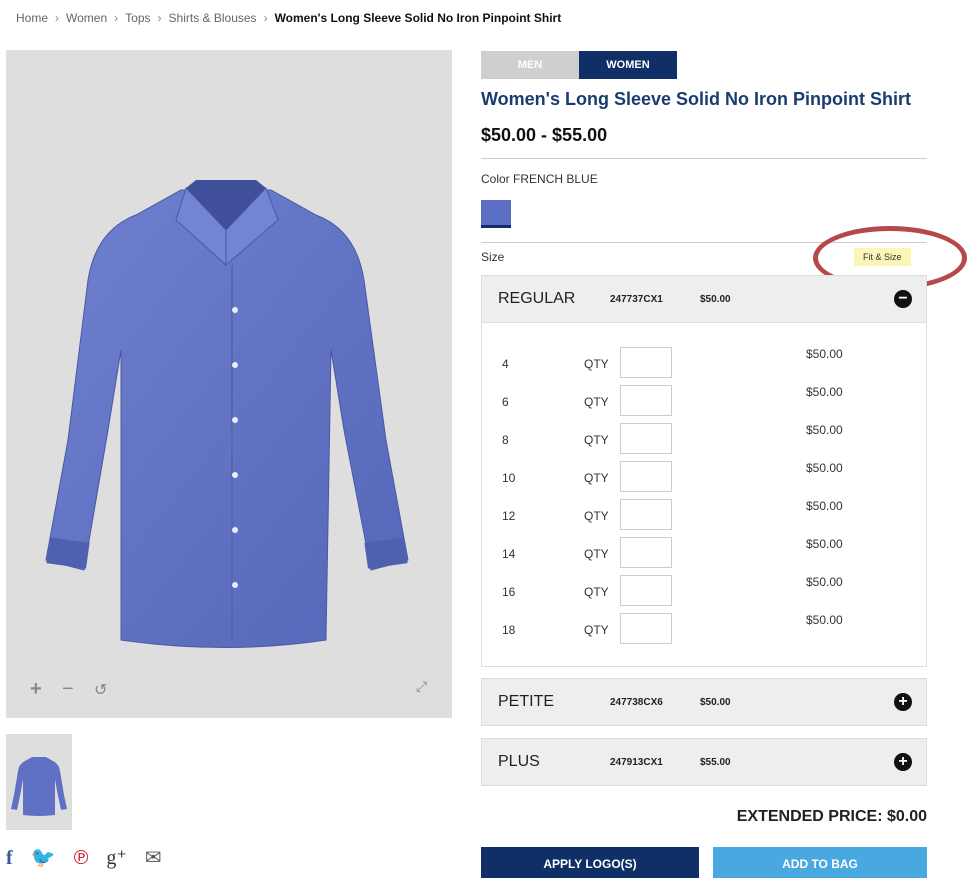  Describe the element at coordinates (704, 364) in the screenshot. I see `table-row: 4 QTY $50.00` at that location.